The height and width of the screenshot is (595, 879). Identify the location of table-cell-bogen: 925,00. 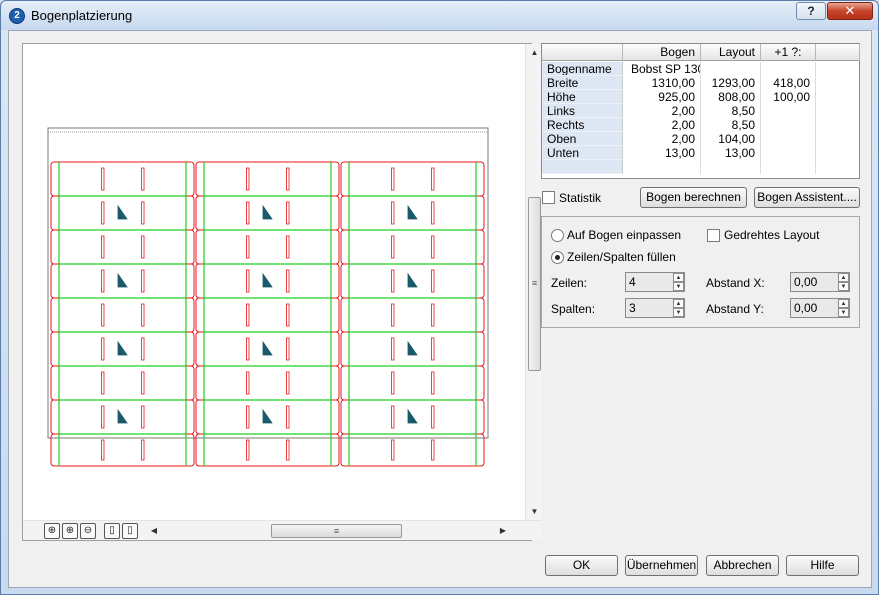
(662, 97).